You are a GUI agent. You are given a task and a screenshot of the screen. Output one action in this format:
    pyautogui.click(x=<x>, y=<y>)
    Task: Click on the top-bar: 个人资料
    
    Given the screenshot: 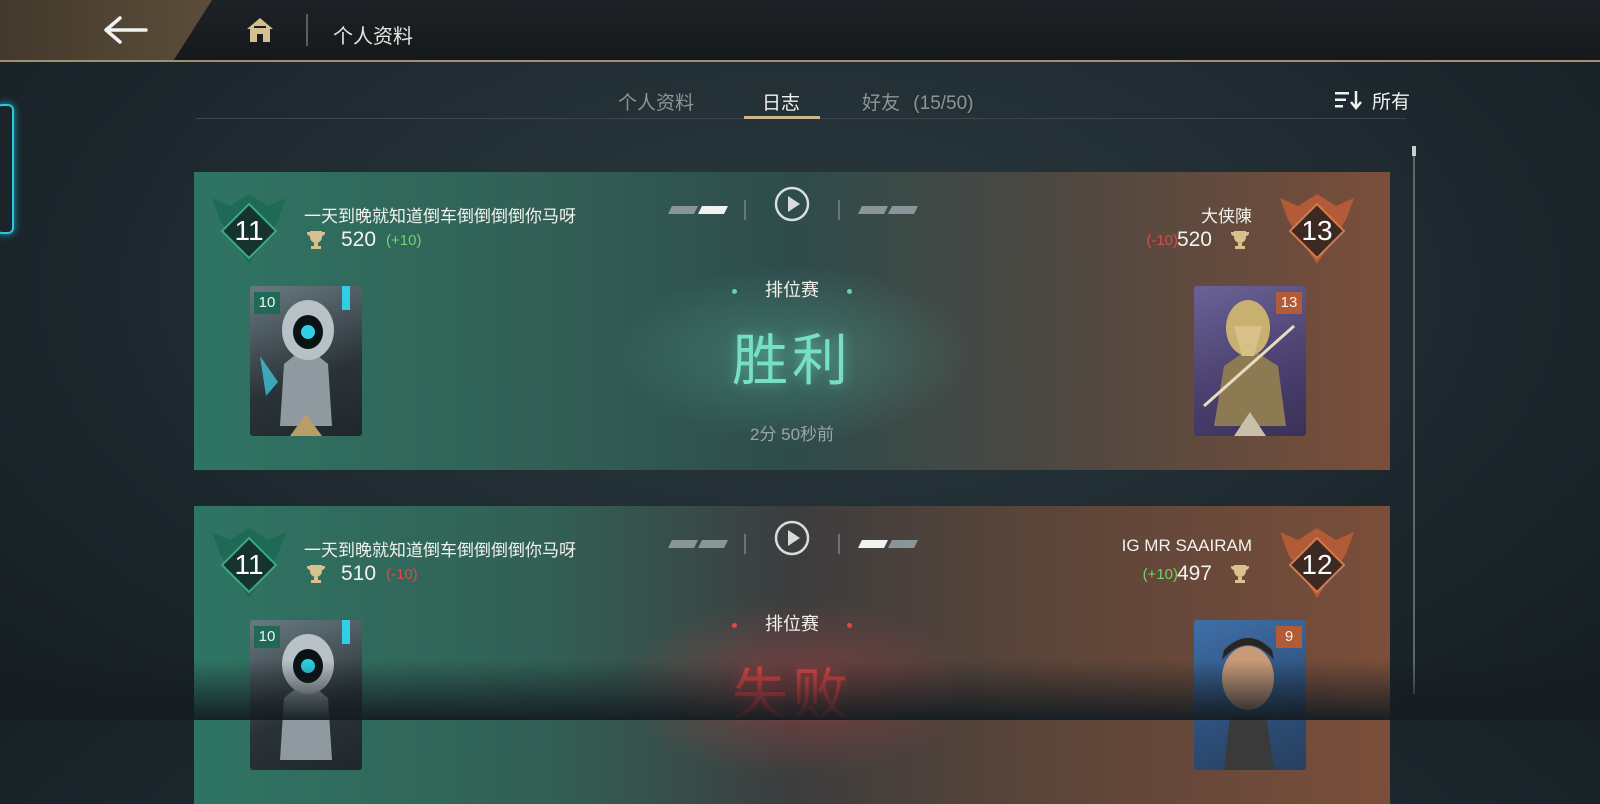 What is the action you would take?
    pyautogui.click(x=800, y=31)
    